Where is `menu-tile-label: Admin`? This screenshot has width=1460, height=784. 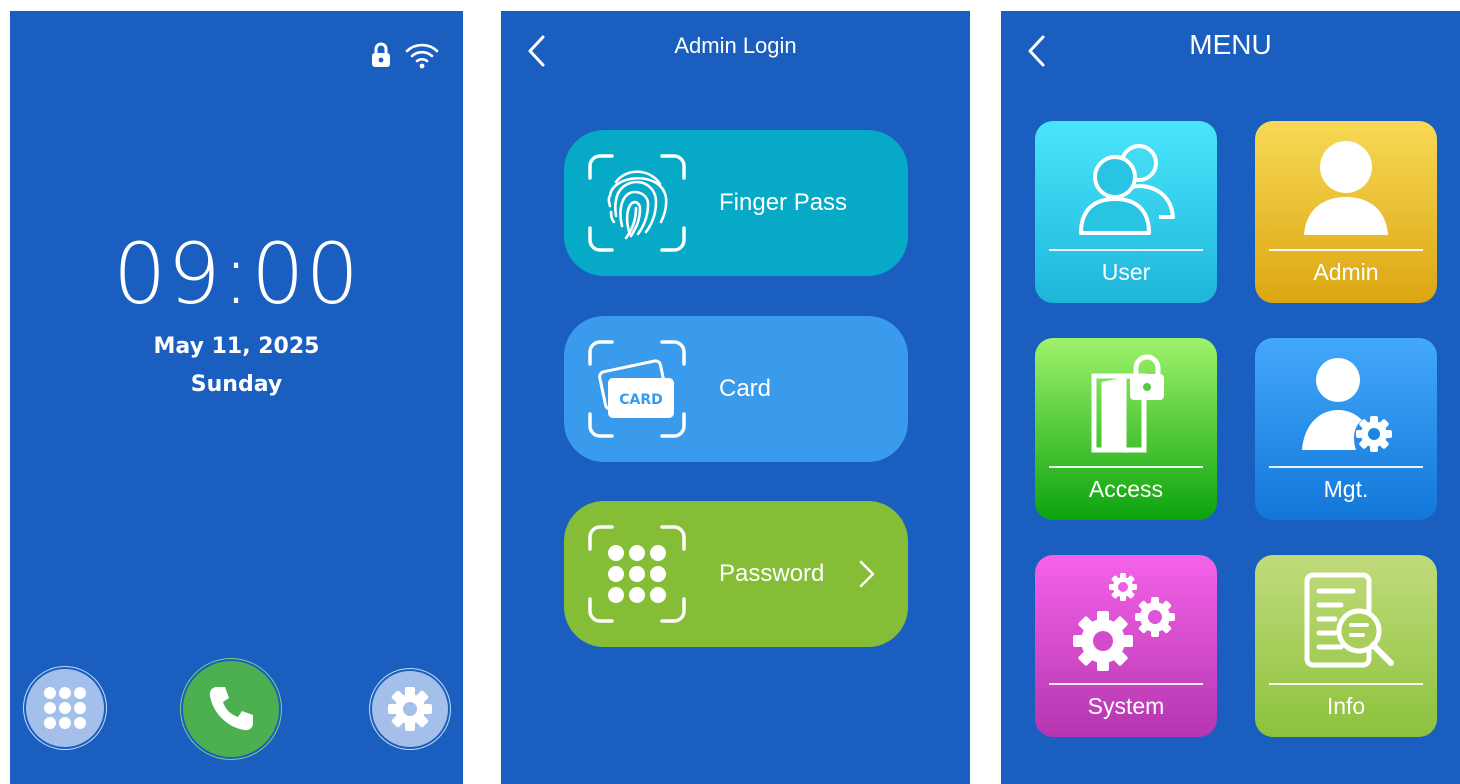
menu-tile-label: Admin is located at coordinates (1346, 272).